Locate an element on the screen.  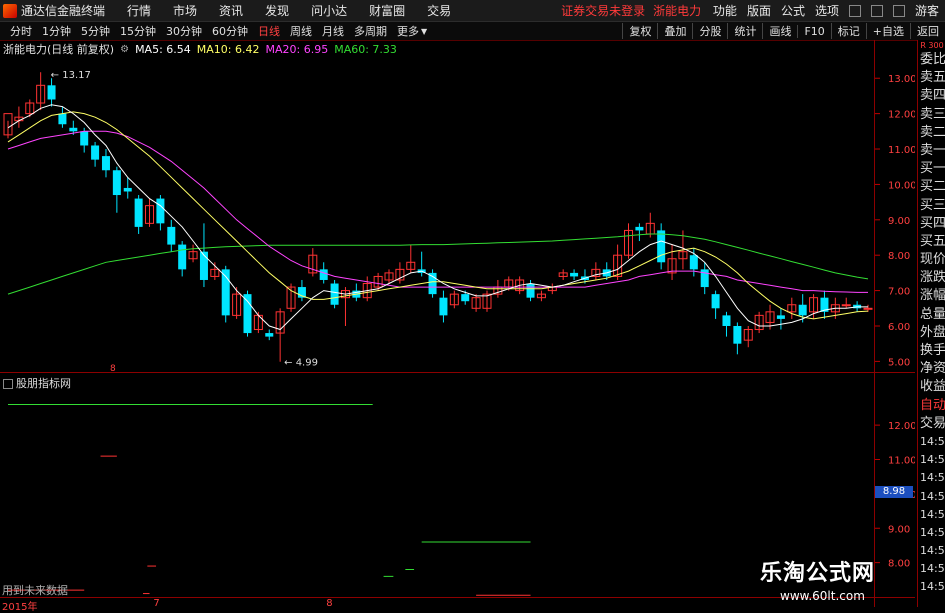
adjust-button: 复权 is located at coordinates (639, 31).